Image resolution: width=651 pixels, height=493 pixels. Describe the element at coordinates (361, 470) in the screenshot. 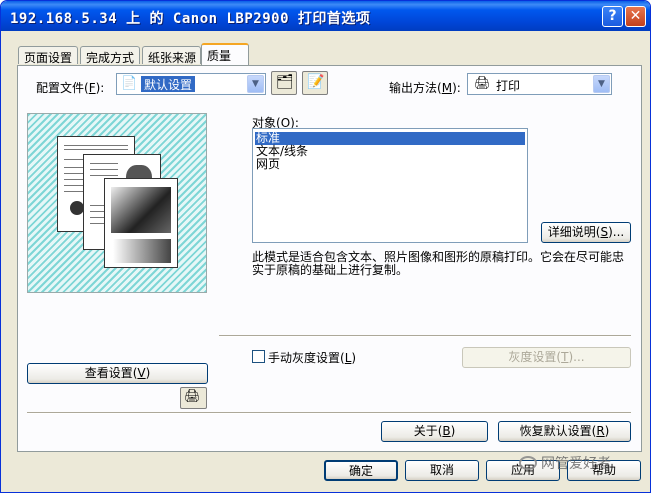

I see `ok-button: 确定` at that location.